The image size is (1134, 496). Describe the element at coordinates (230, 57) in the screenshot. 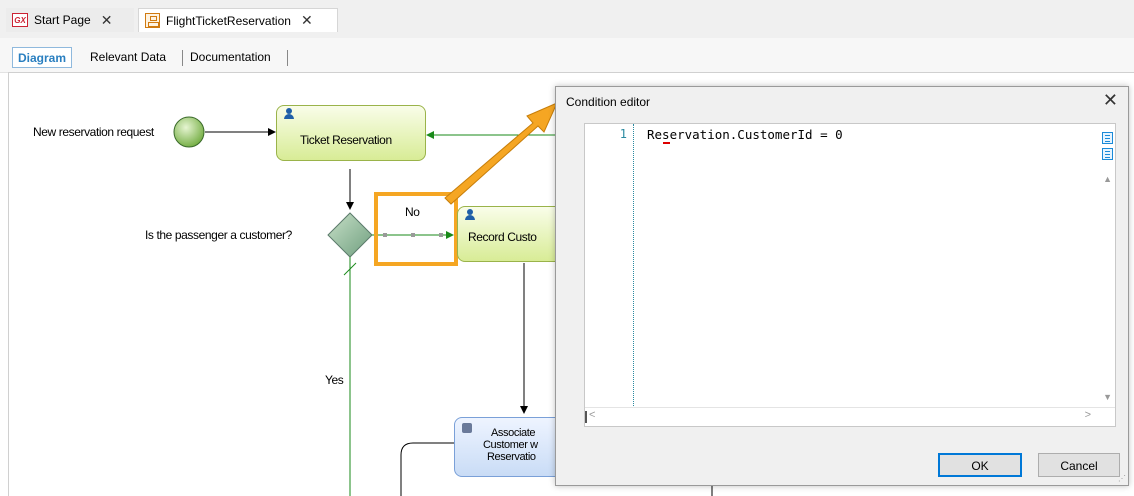

I see `subtab-documentation: Documentation` at that location.